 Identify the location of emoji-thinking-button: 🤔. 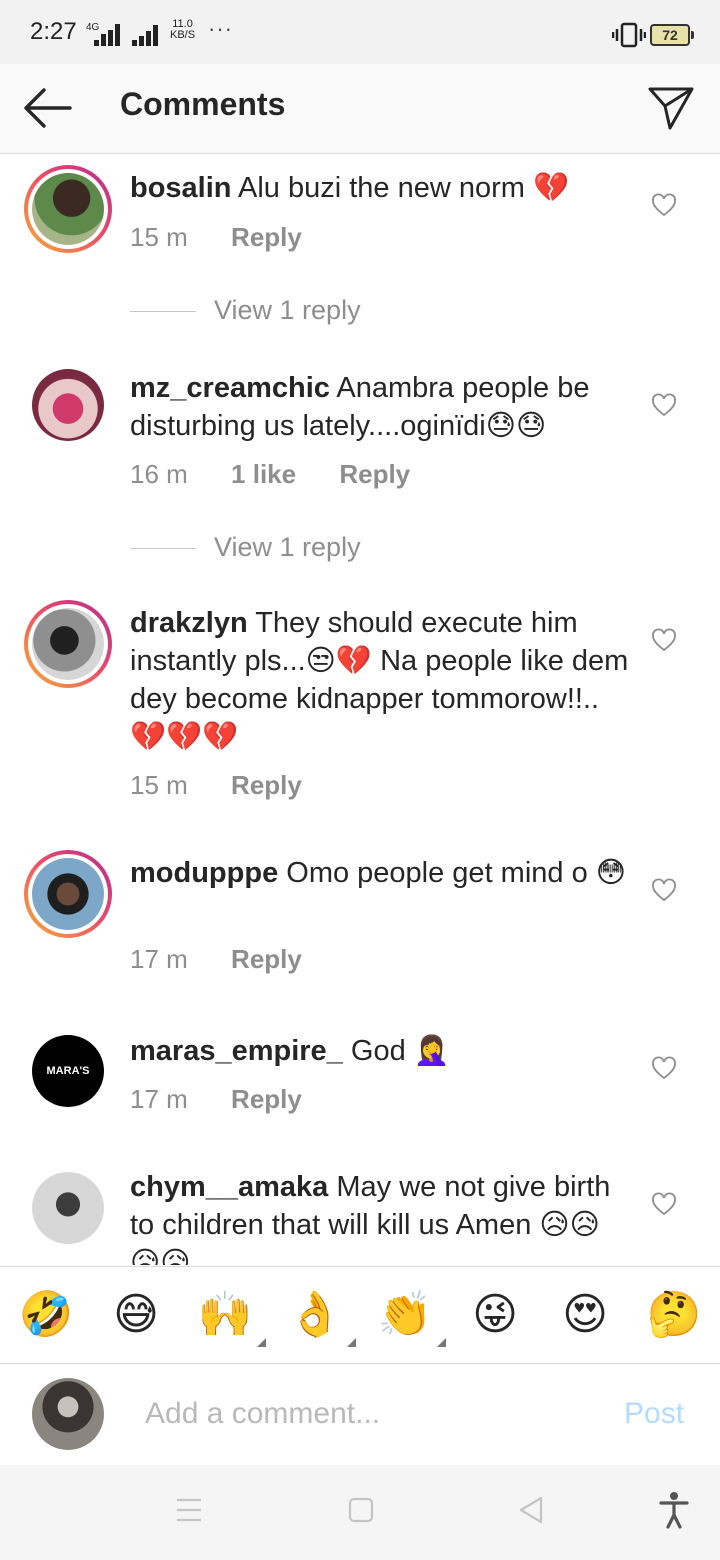
(674, 1315).